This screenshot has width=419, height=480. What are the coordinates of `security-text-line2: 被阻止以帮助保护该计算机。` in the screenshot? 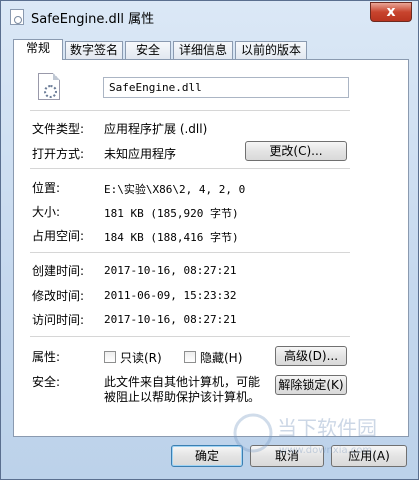 It's located at (182, 397).